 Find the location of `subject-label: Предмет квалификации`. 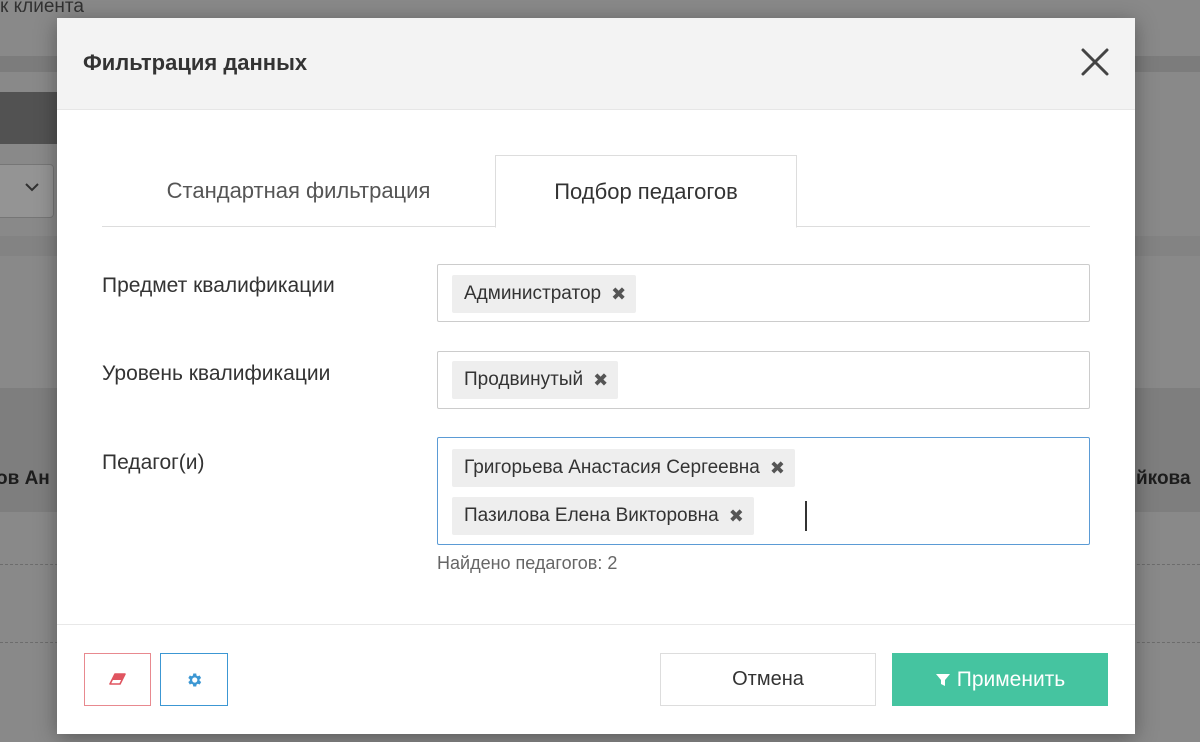

subject-label: Предмет квалификации is located at coordinates (218, 285).